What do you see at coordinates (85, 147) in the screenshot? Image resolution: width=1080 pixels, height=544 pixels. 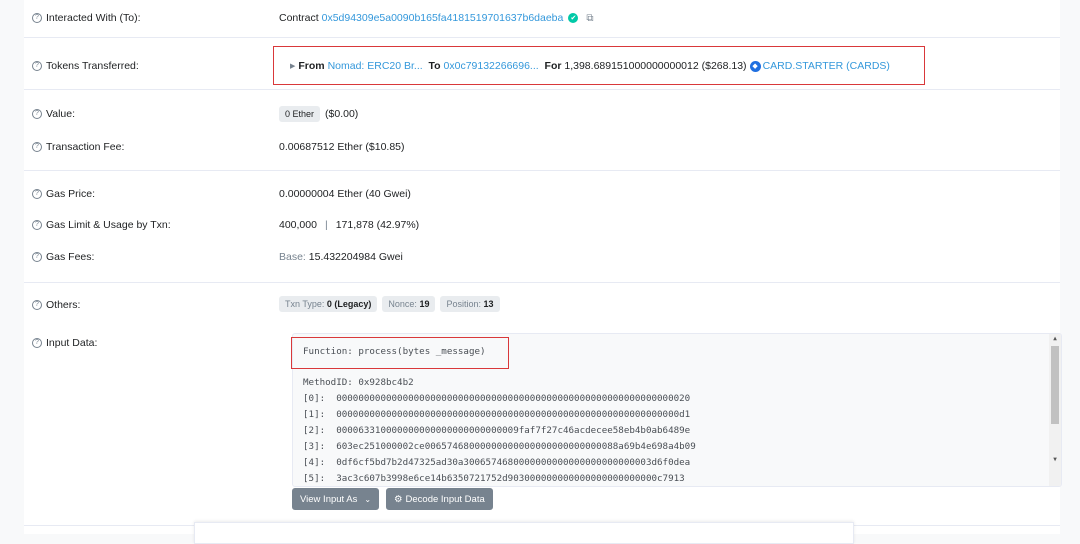 I see `fee-label: Transaction Fee:` at bounding box center [85, 147].